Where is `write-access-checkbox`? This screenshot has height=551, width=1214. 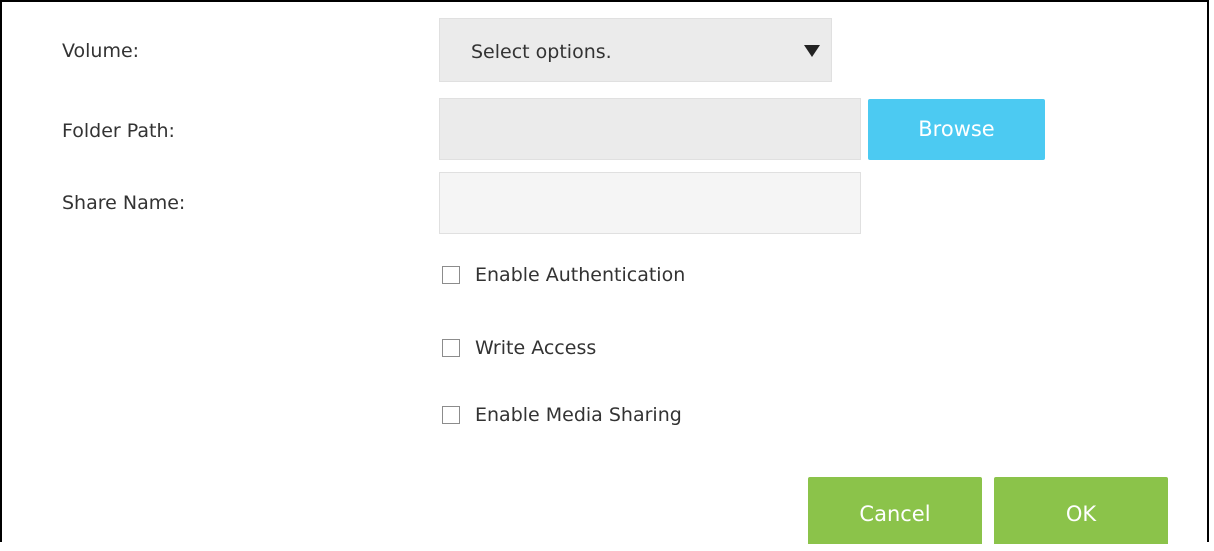 write-access-checkbox is located at coordinates (451, 348).